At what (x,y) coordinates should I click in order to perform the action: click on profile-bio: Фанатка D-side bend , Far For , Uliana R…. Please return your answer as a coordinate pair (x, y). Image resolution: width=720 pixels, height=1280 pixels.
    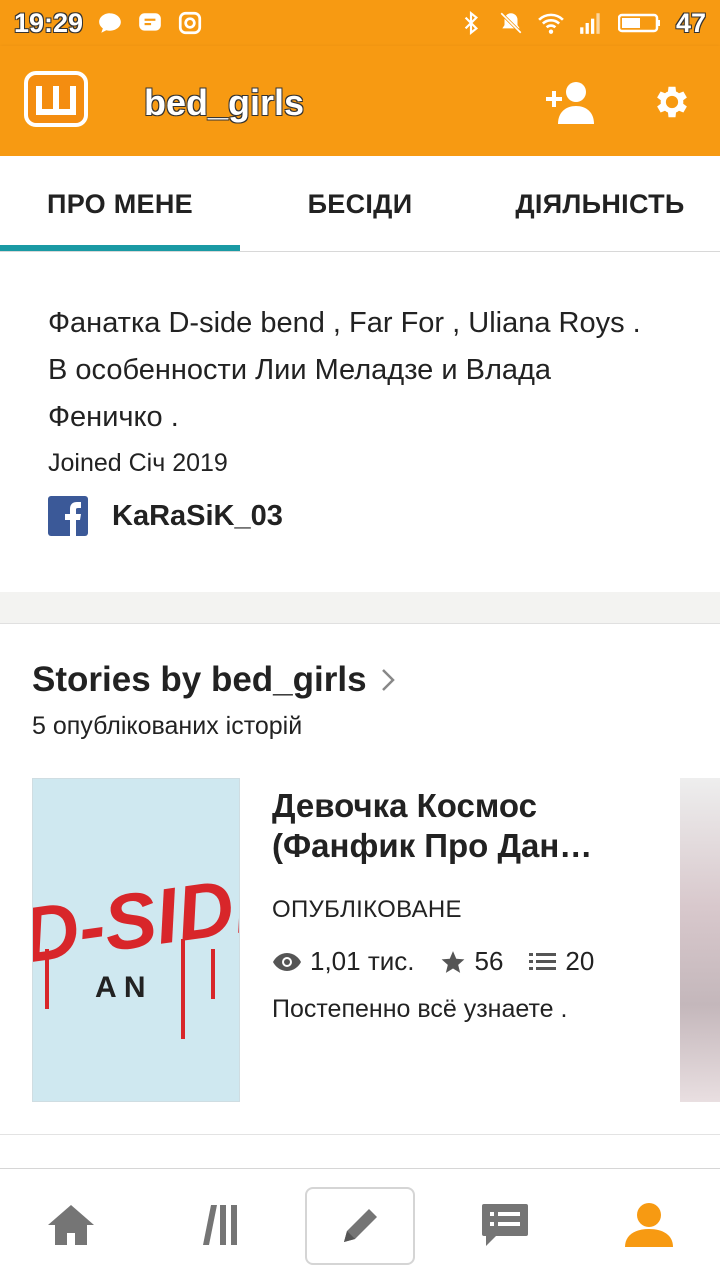
    Looking at the image, I should click on (344, 370).